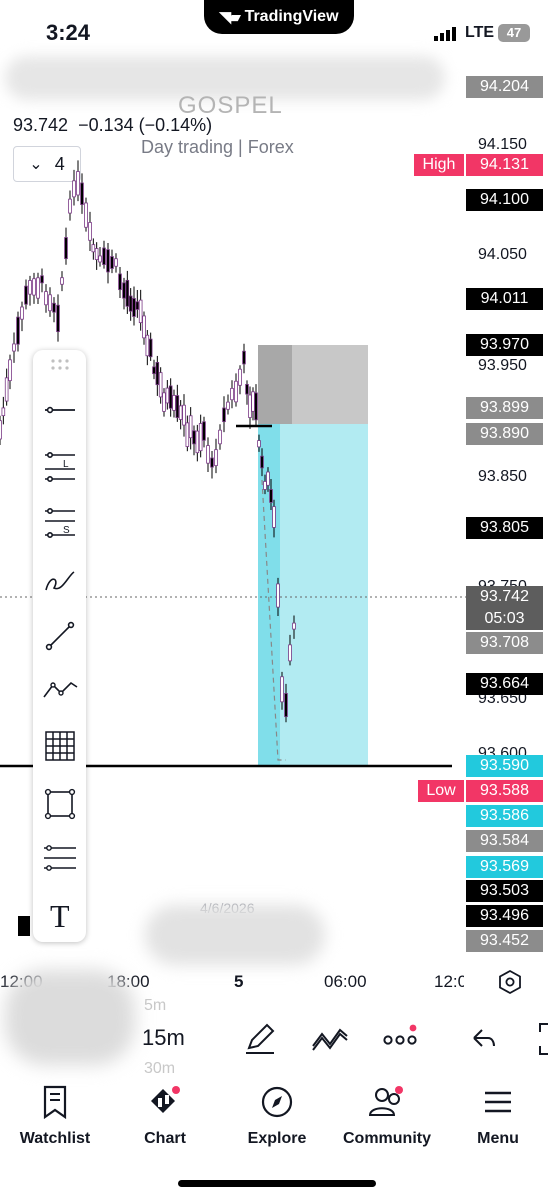 This screenshot has width=554, height=1200. I want to click on gann-box-tool, so click(59, 746).